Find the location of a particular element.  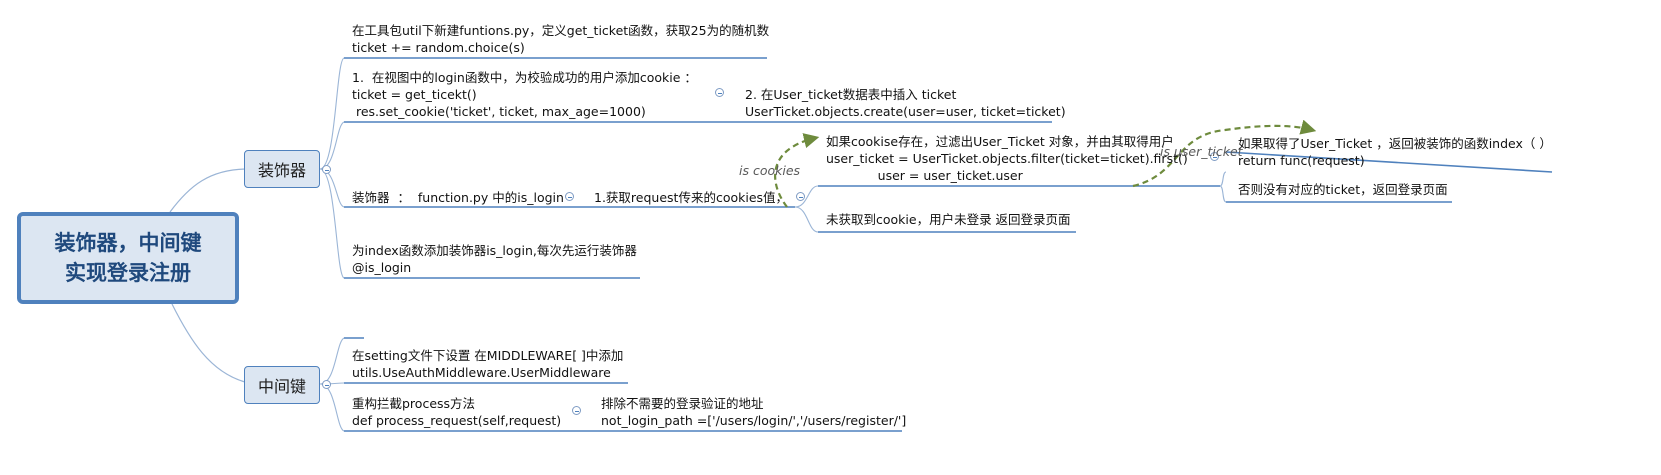

subtopic-apply-decorator: 为index函数添加装饰器is_login,每次先运行装饰器 @is_login is located at coordinates (494, 259).